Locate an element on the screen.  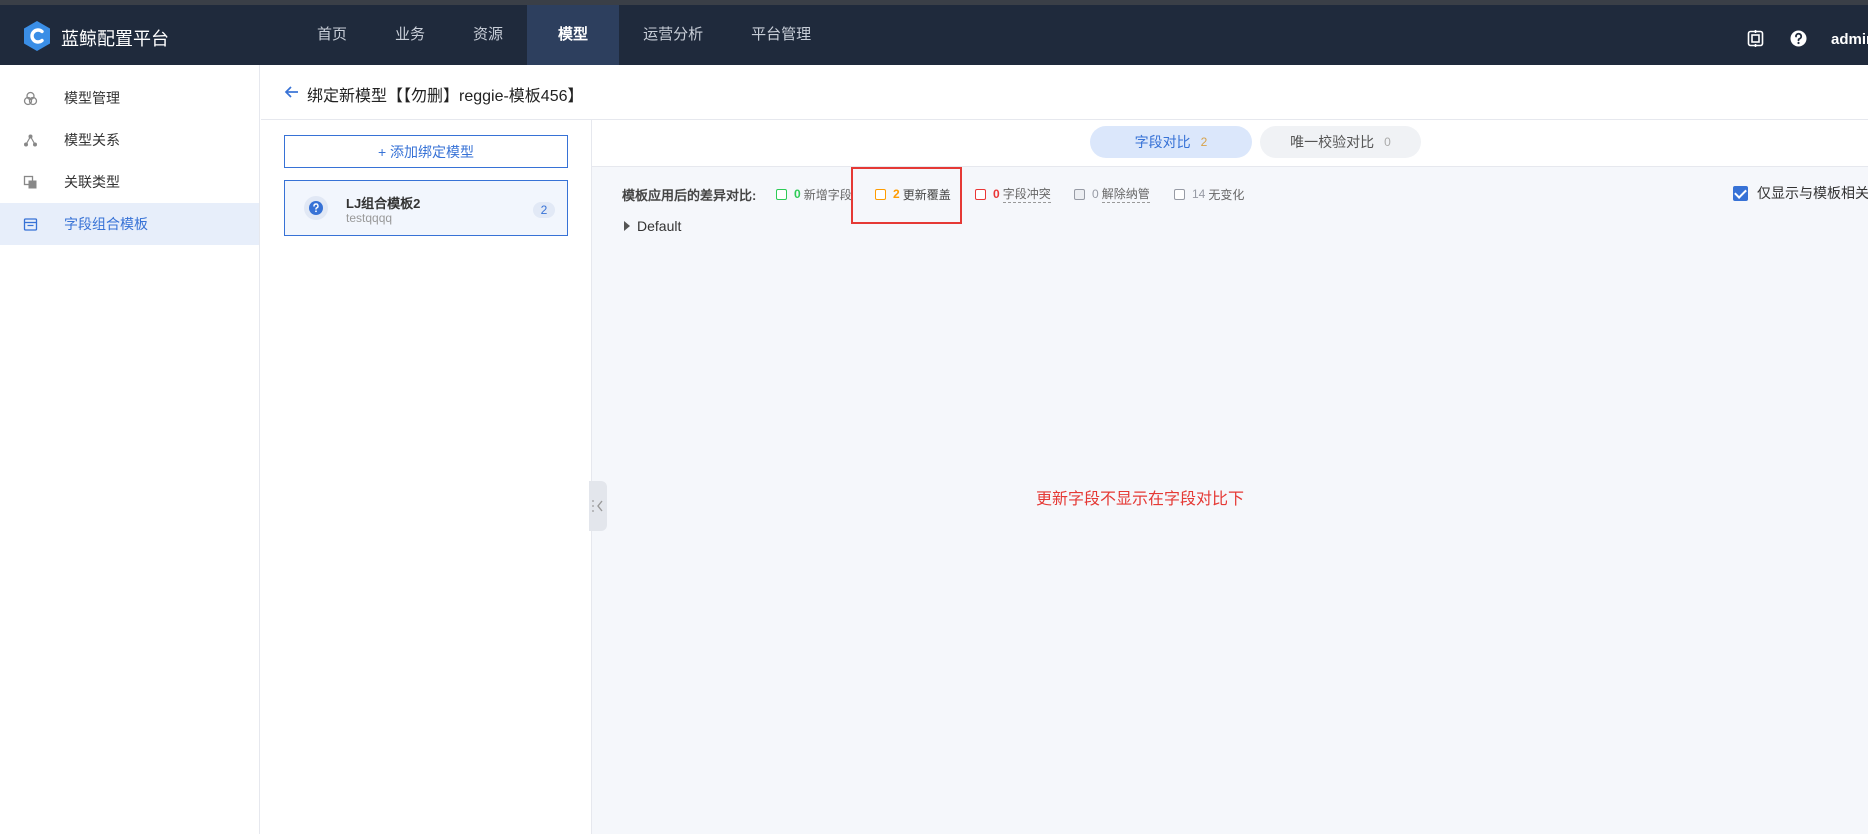
field-template-icon is located at coordinates (30, 224).